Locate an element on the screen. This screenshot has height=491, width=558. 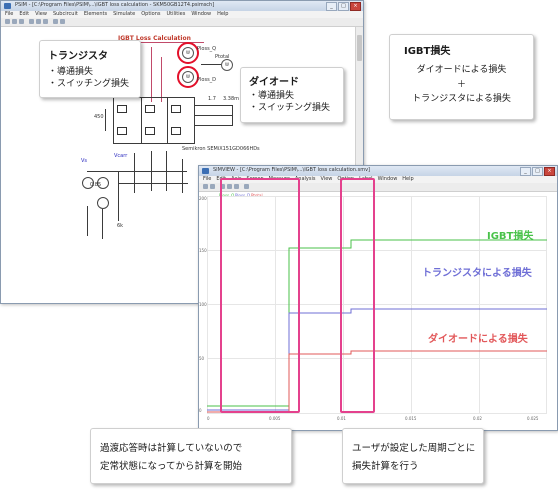
highlight-periodic-region is located at coordinates (357, 295).